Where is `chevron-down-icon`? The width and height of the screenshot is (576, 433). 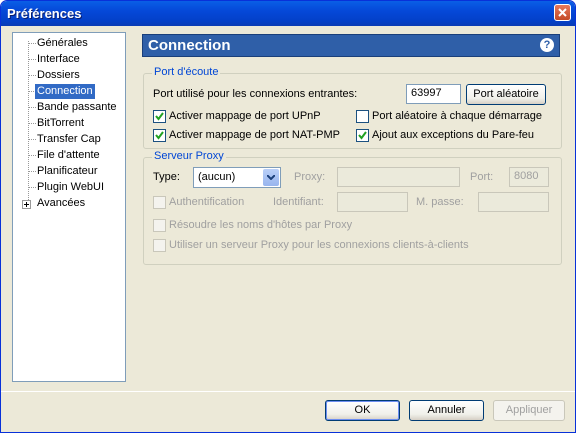 chevron-down-icon is located at coordinates (271, 177).